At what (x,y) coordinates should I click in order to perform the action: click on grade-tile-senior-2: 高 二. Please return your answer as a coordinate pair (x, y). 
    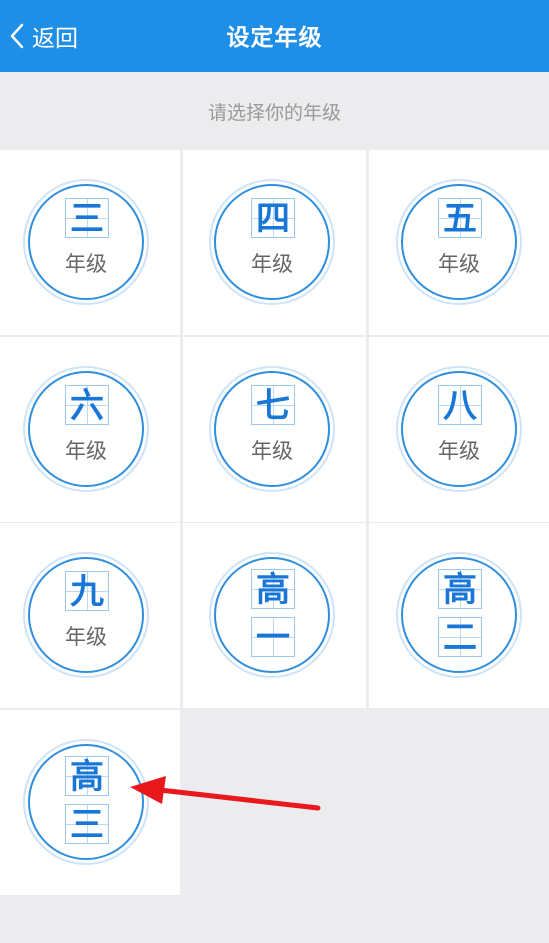
    Looking at the image, I should click on (459, 615).